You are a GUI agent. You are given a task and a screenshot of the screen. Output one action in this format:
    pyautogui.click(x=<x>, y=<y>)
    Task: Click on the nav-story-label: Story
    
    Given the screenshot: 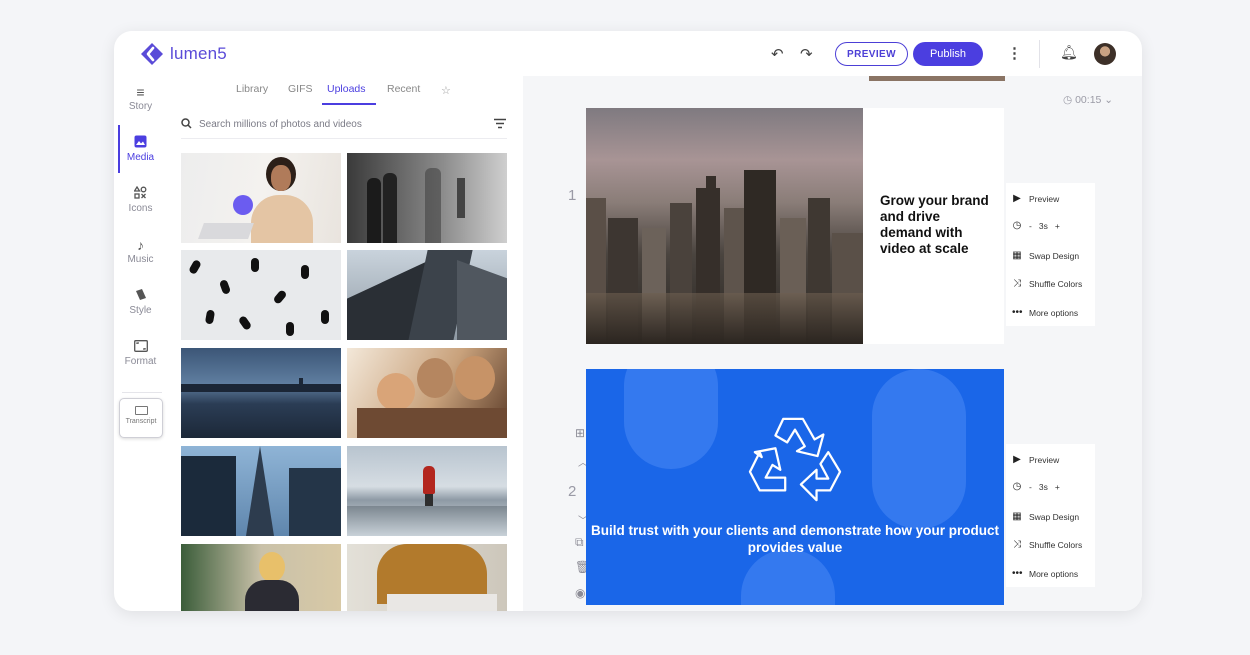 What is the action you would take?
    pyautogui.click(x=140, y=106)
    